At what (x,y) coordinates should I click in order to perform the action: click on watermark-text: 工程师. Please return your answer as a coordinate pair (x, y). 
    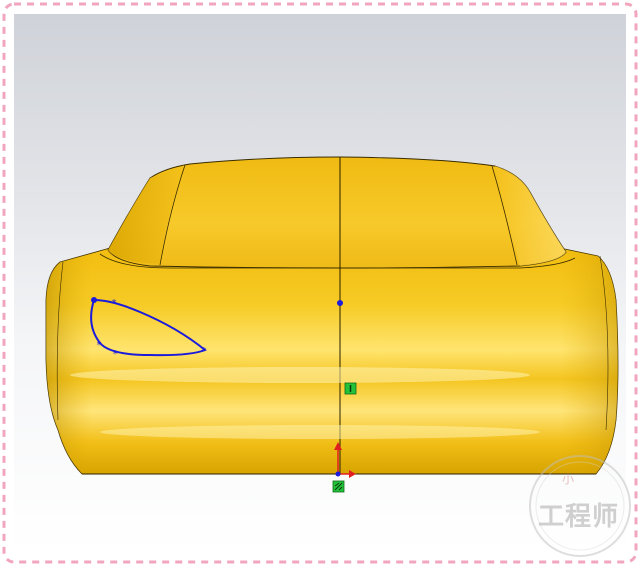
    Looking at the image, I should click on (579, 517).